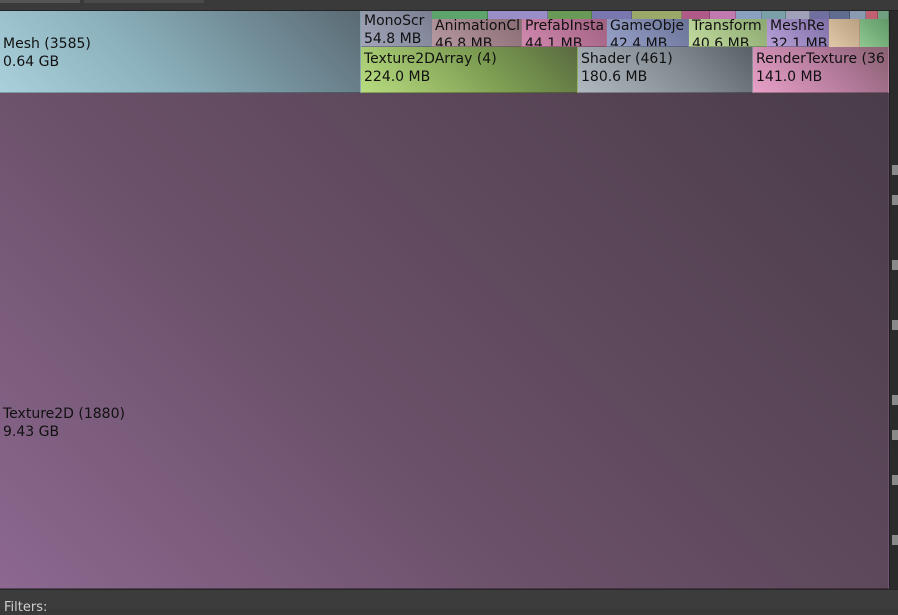 The image size is (898, 615). Describe the element at coordinates (449, 602) in the screenshot. I see `filters-bar: Filters:` at that location.